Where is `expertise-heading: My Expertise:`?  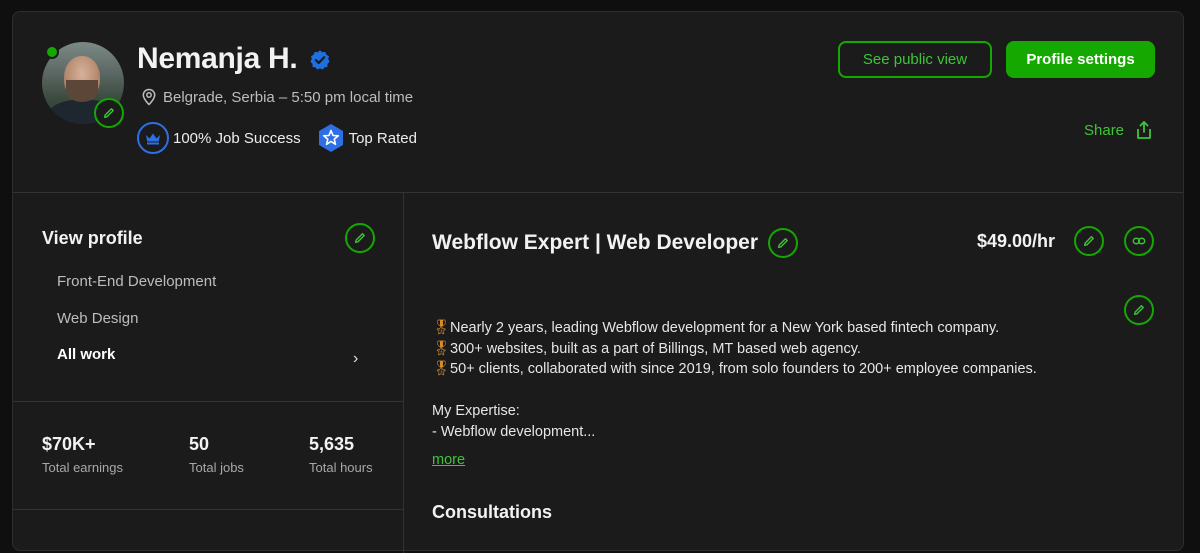 expertise-heading: My Expertise: is located at coordinates (476, 410).